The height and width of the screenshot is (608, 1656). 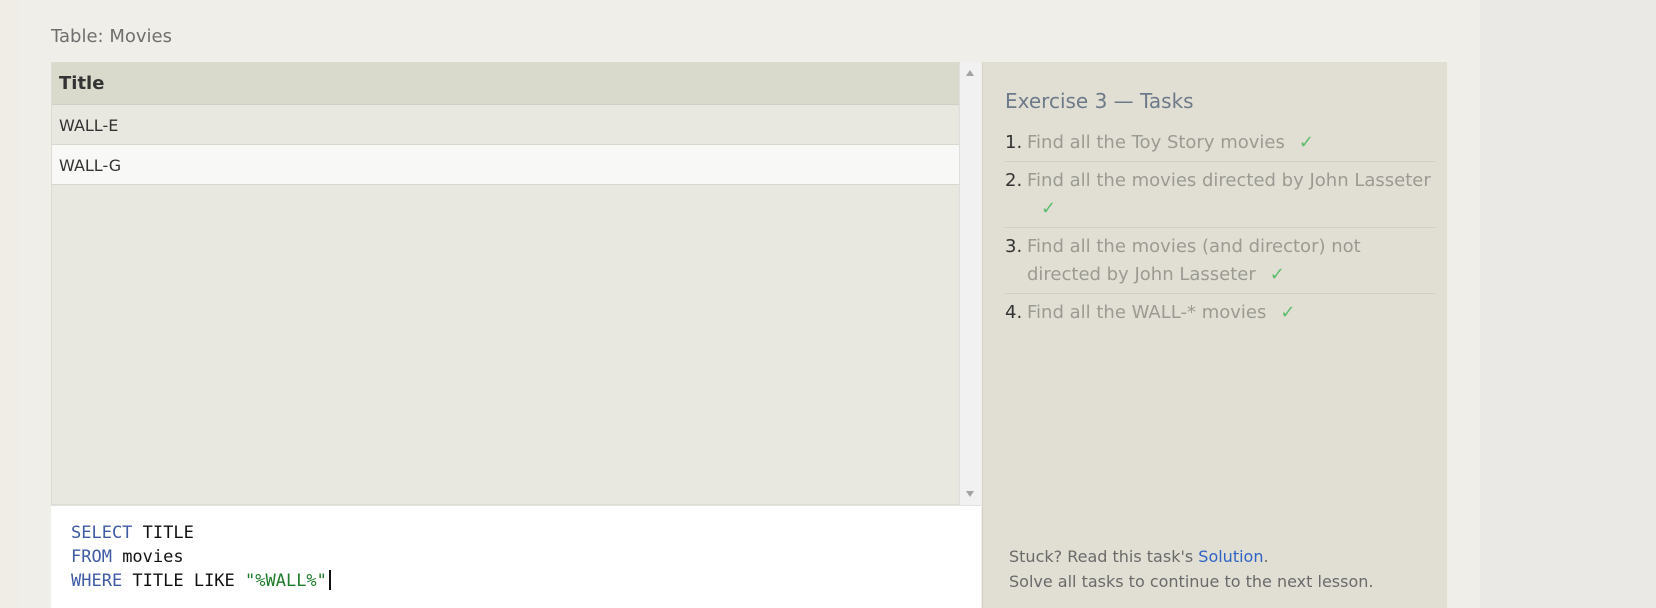 I want to click on sql-keyword: FROM, so click(x=91, y=557).